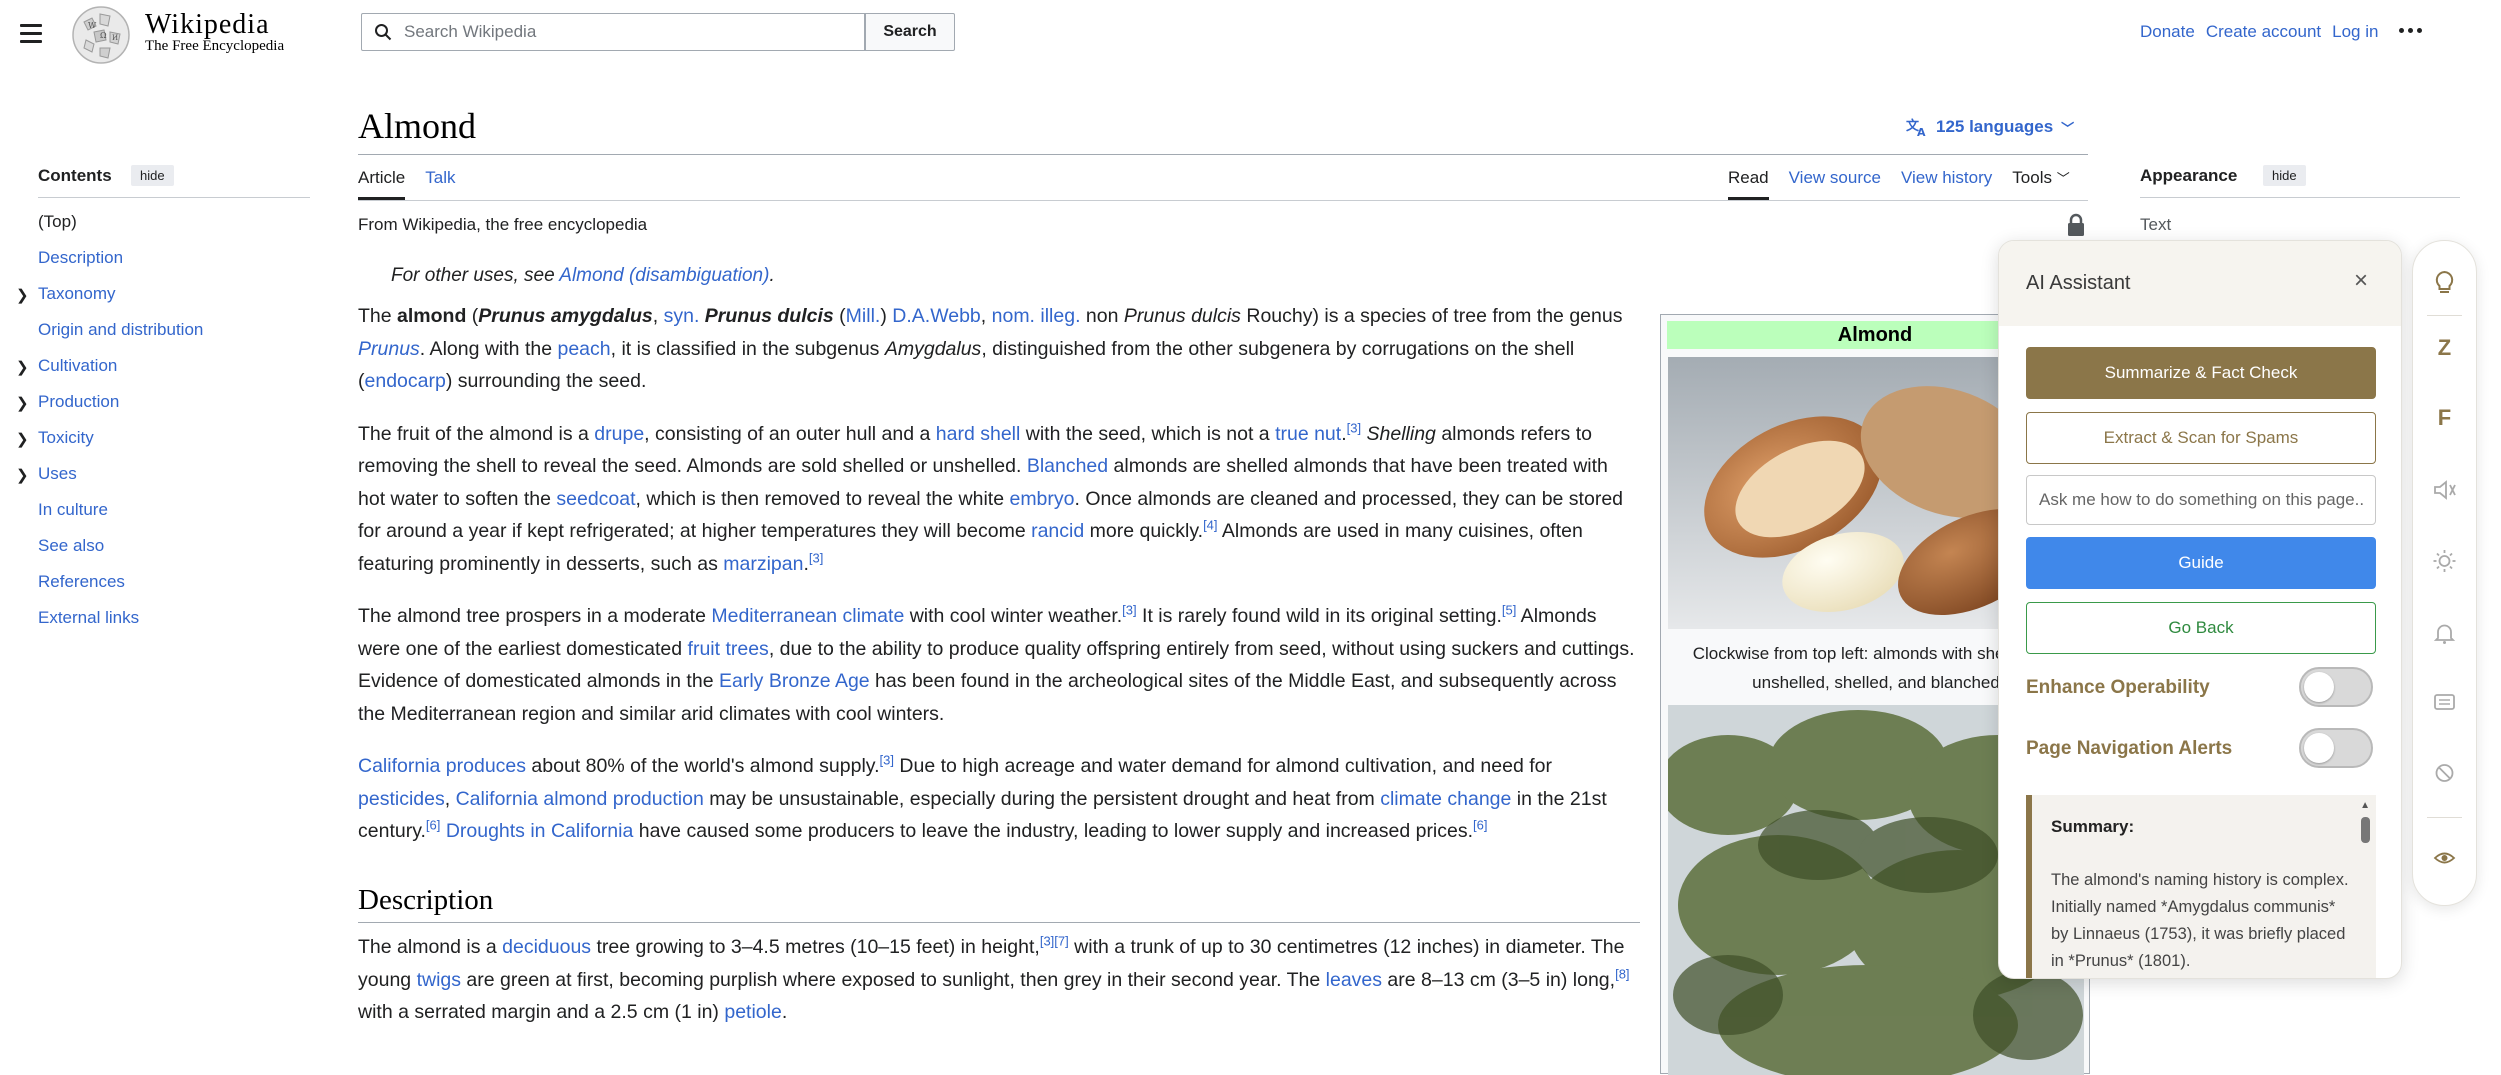 The width and height of the screenshot is (2501, 1075). I want to click on keyboard-icon, so click(2444, 702).